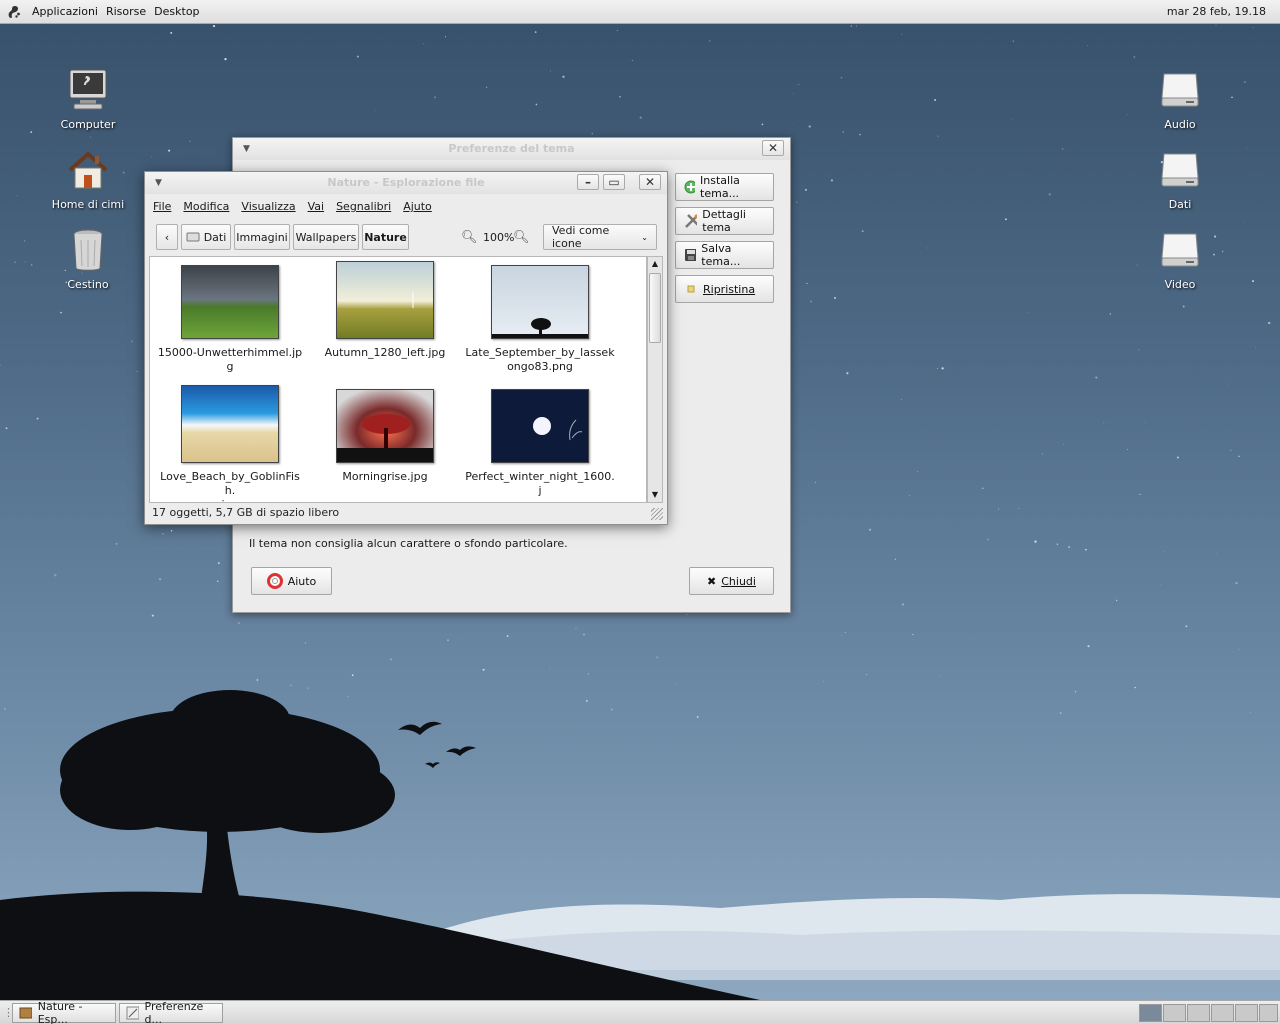 Image resolution: width=1280 pixels, height=1024 pixels. Describe the element at coordinates (206, 237) in the screenshot. I see `path-dati-button: Dati` at that location.